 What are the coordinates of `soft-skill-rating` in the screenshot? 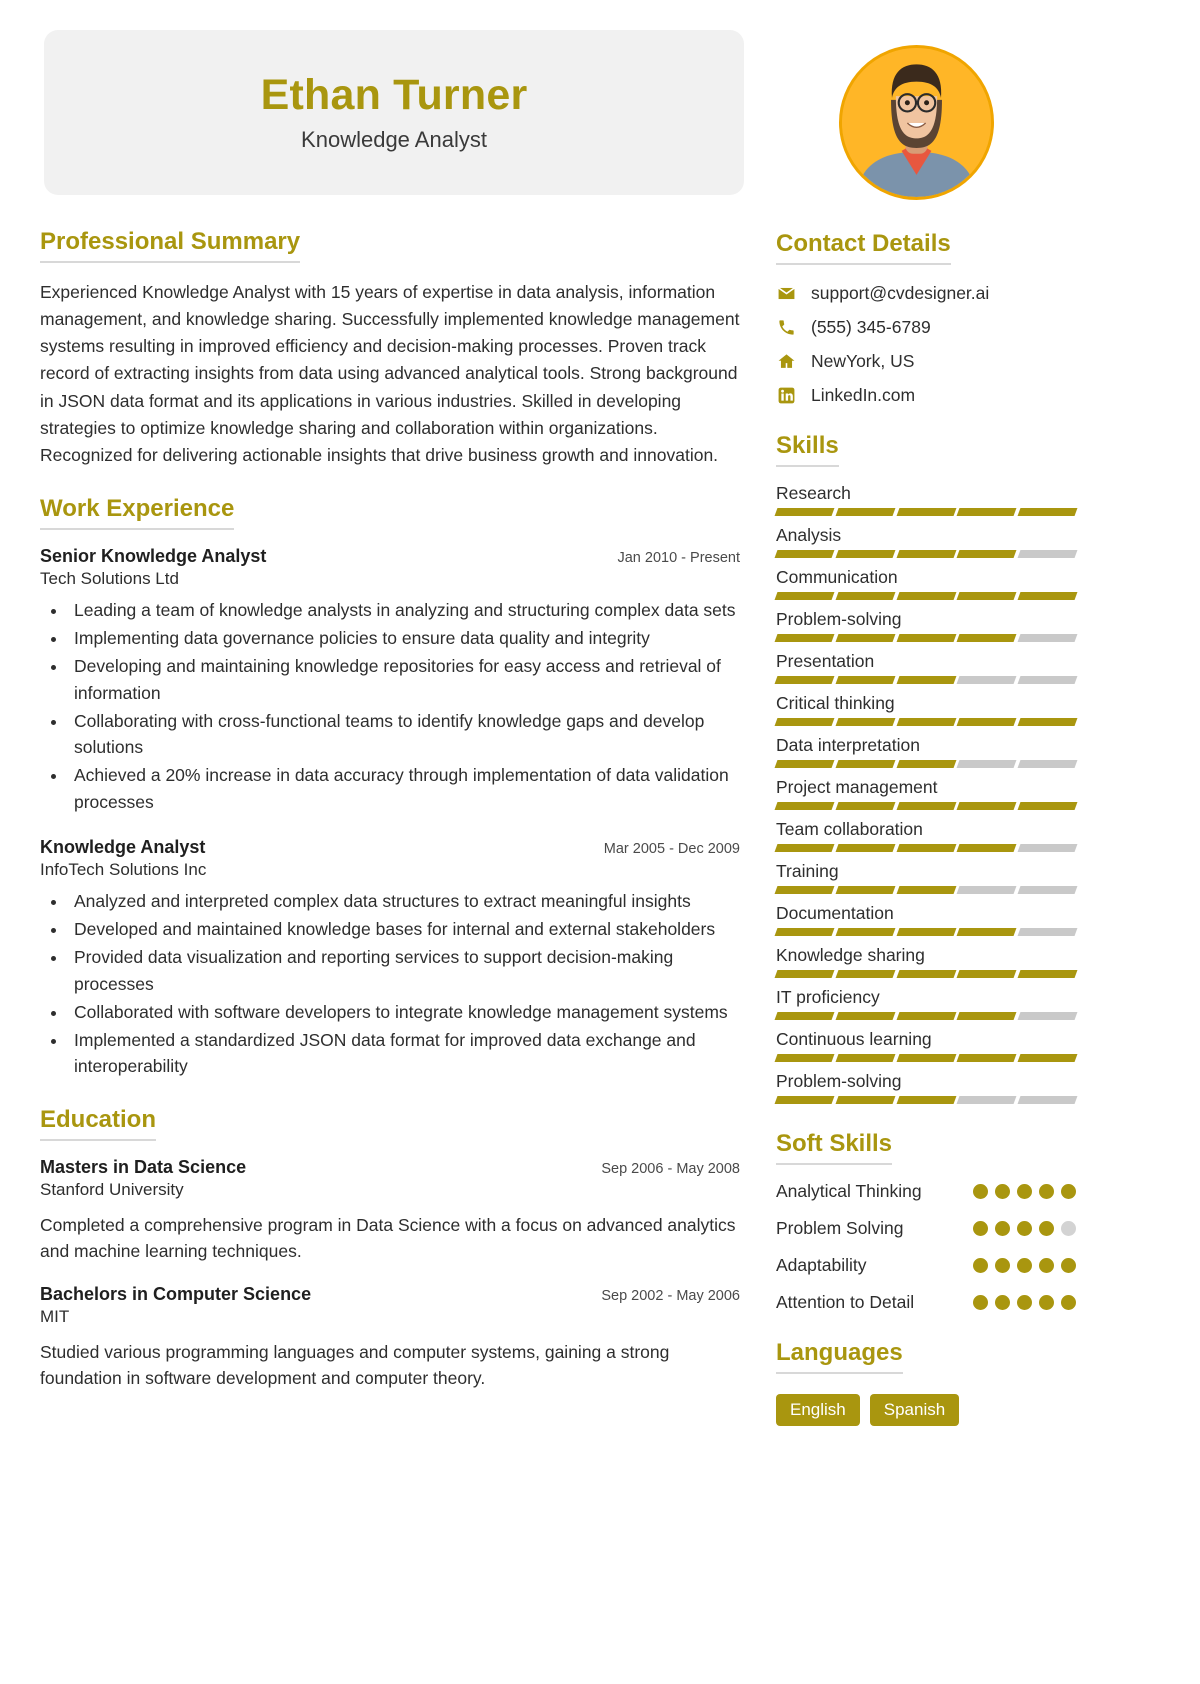 It's located at (1024, 1228).